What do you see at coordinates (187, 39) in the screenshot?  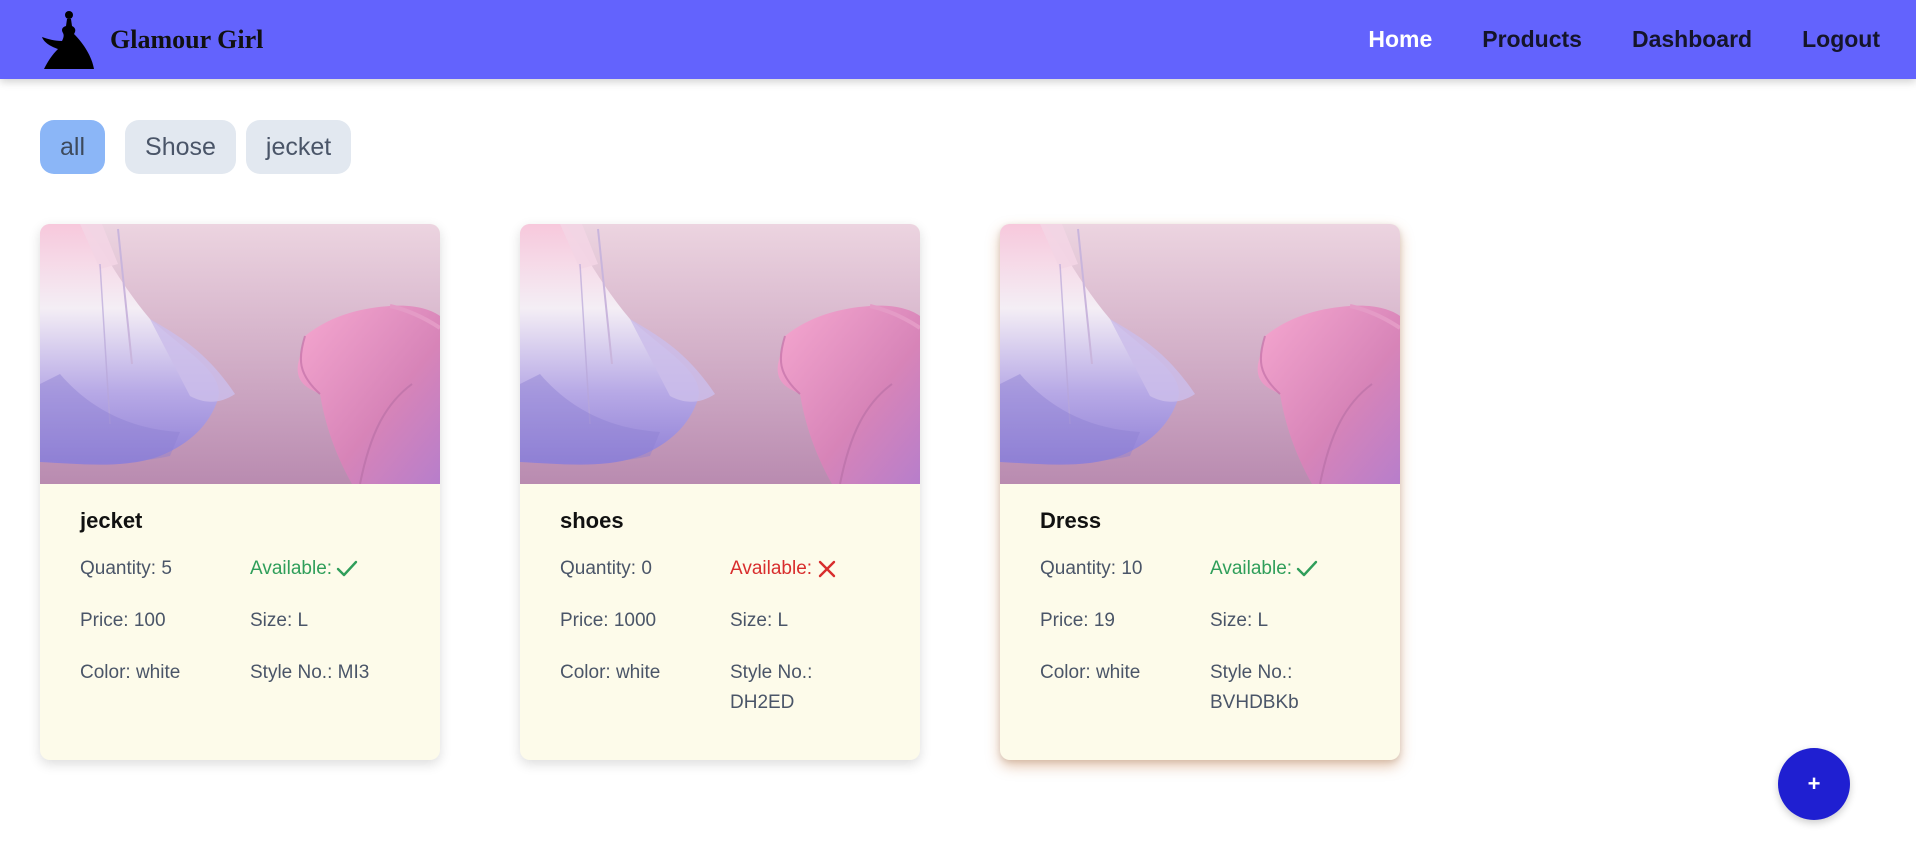 I see `brand-name: Glamour Girl` at bounding box center [187, 39].